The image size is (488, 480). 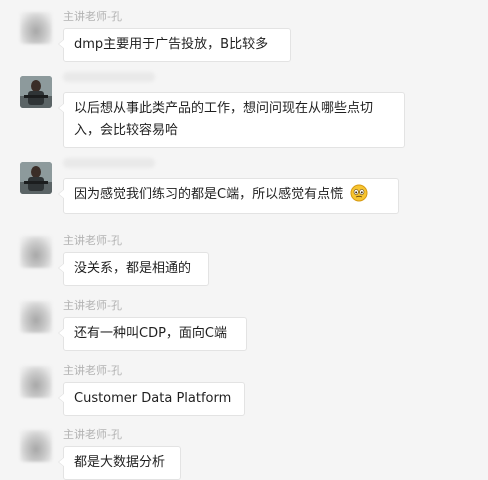 I want to click on message-bubble: 还有一种叫CDP，面向C端, so click(x=152, y=334).